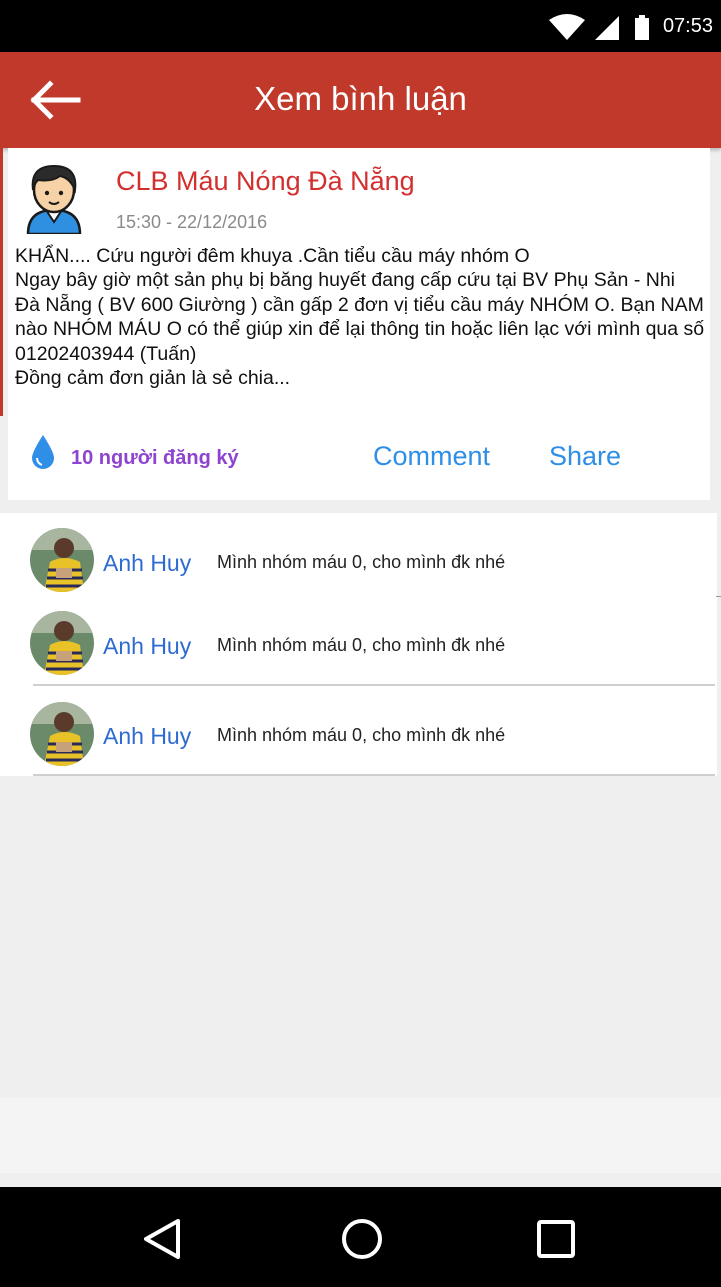 Image resolution: width=721 pixels, height=1287 pixels. What do you see at coordinates (155, 458) in the screenshot?
I see `registered-count: 10 người đăng ký` at bounding box center [155, 458].